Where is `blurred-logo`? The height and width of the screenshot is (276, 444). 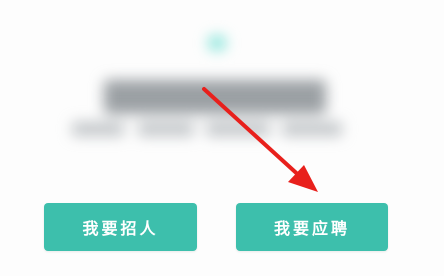 blurred-logo is located at coordinates (217, 43).